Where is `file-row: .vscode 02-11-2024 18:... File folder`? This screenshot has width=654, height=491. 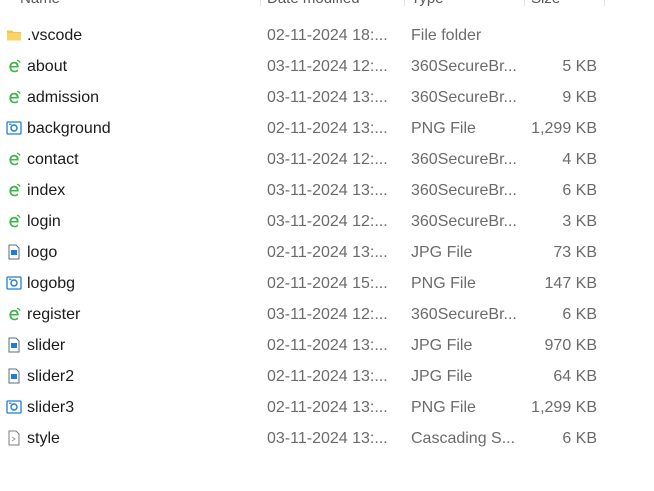 file-row: .vscode 02-11-2024 18:... File folder is located at coordinates (327, 35).